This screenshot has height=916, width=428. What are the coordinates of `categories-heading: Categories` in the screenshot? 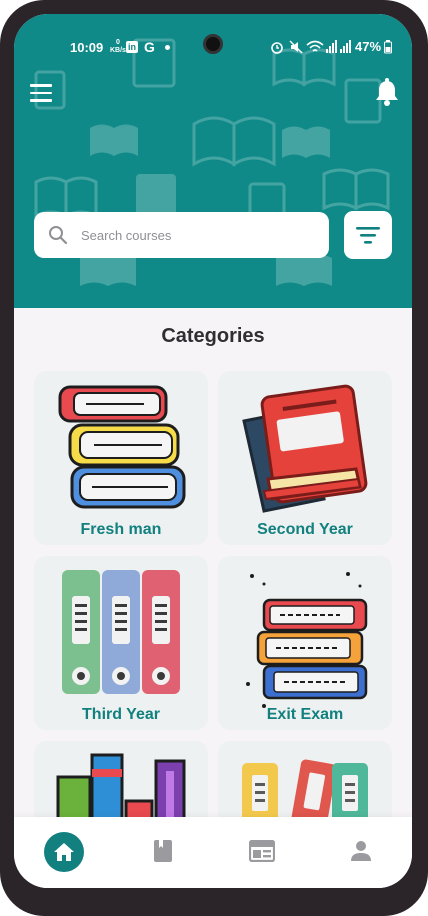 It's located at (213, 336).